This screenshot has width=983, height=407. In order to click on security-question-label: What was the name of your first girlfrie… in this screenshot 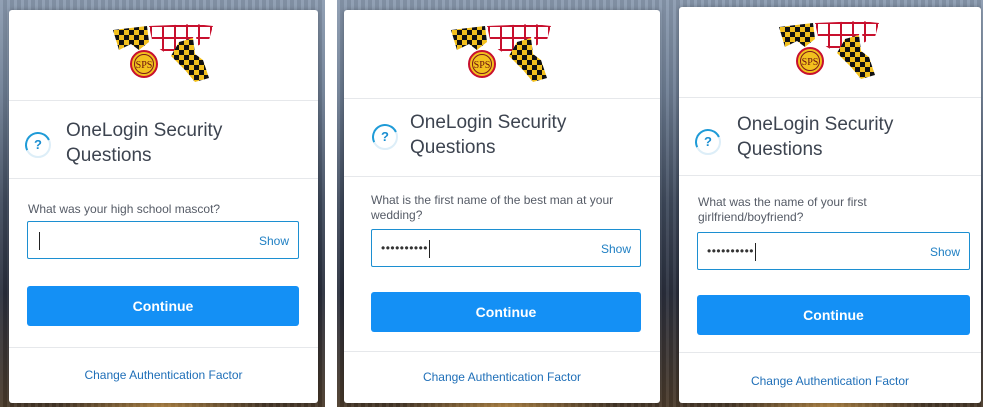, I will do `click(782, 209)`.